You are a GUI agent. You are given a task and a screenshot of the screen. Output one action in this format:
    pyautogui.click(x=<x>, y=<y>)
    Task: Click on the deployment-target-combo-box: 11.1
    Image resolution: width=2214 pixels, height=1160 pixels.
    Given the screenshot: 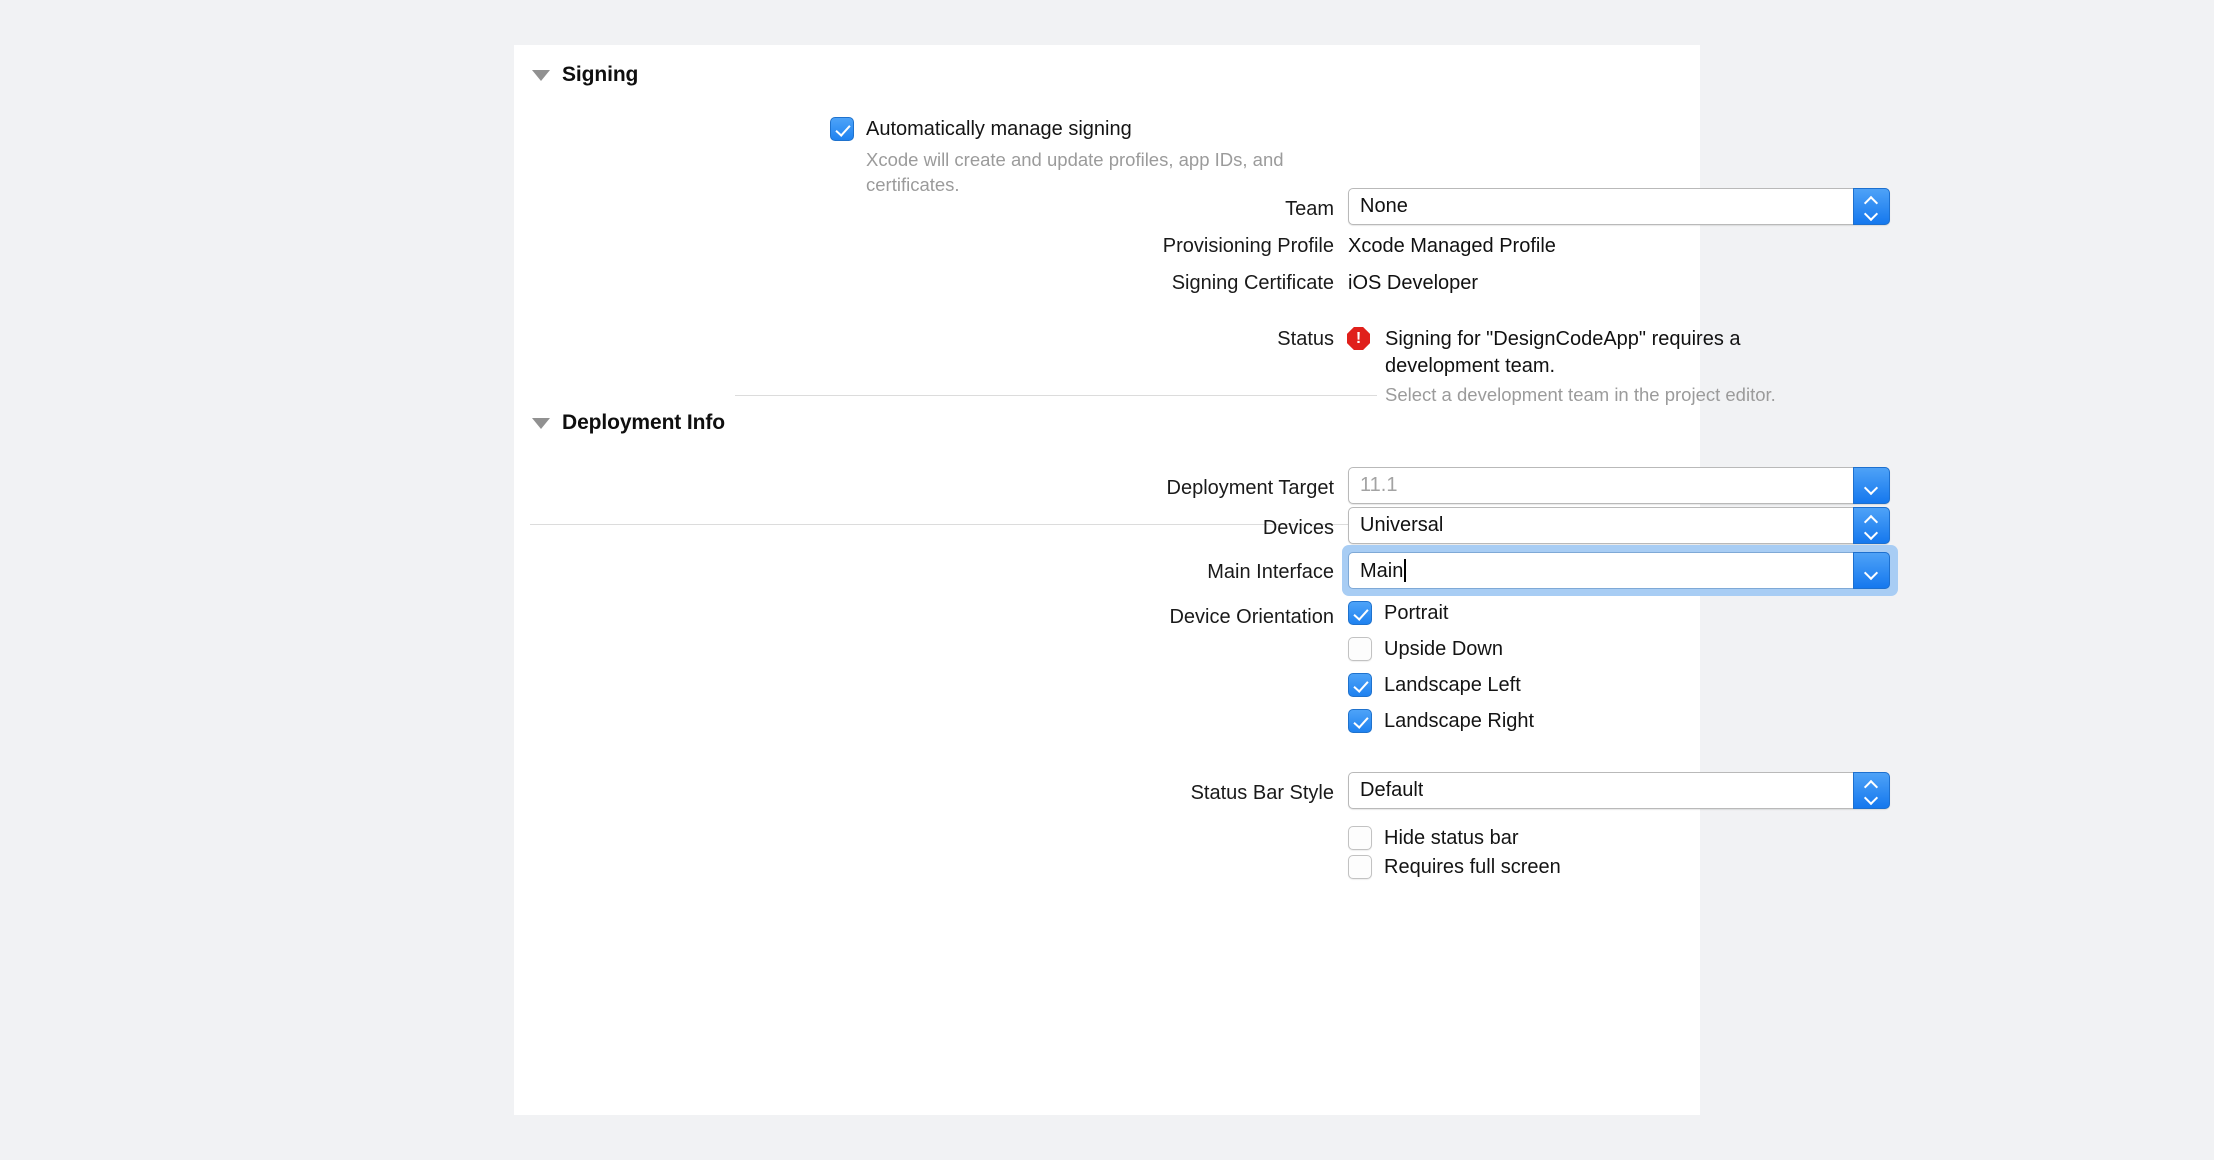 What is the action you would take?
    pyautogui.click(x=1619, y=485)
    